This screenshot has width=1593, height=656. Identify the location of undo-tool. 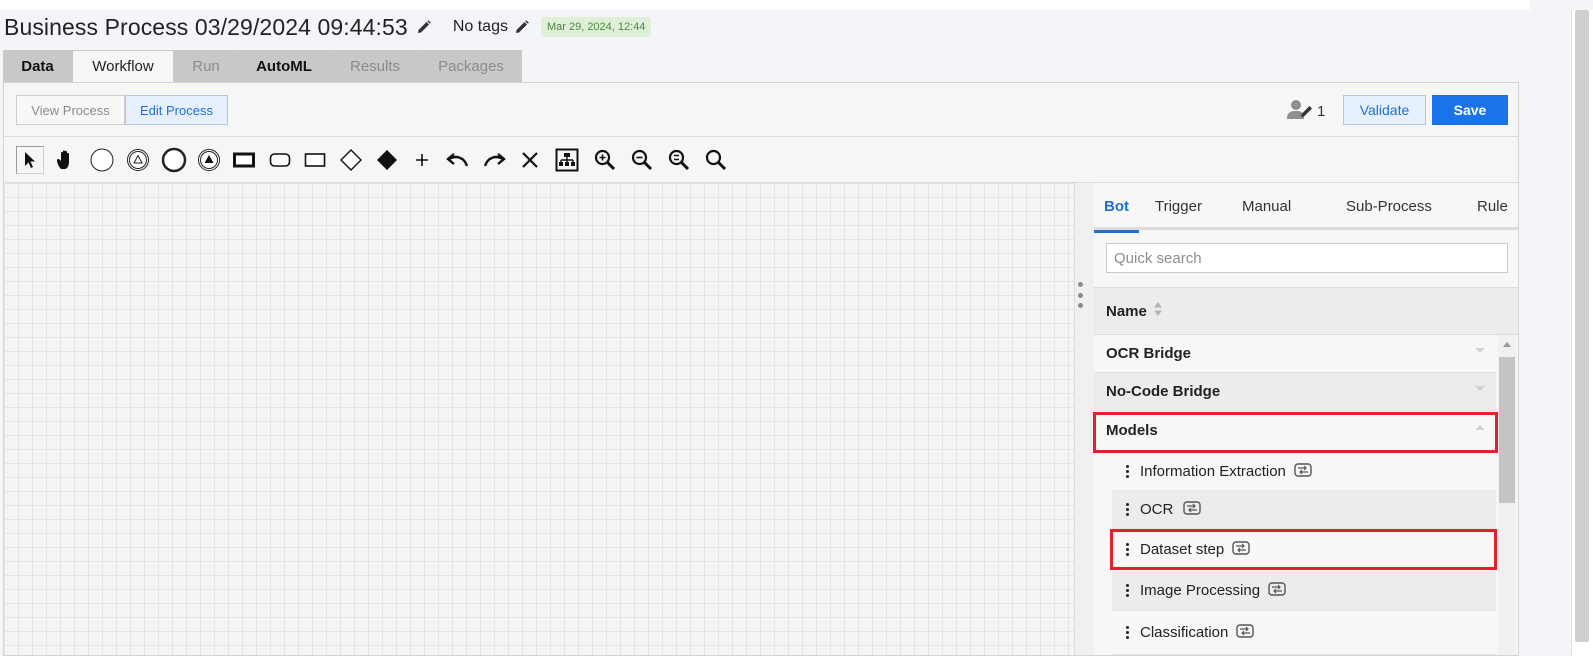
(458, 160).